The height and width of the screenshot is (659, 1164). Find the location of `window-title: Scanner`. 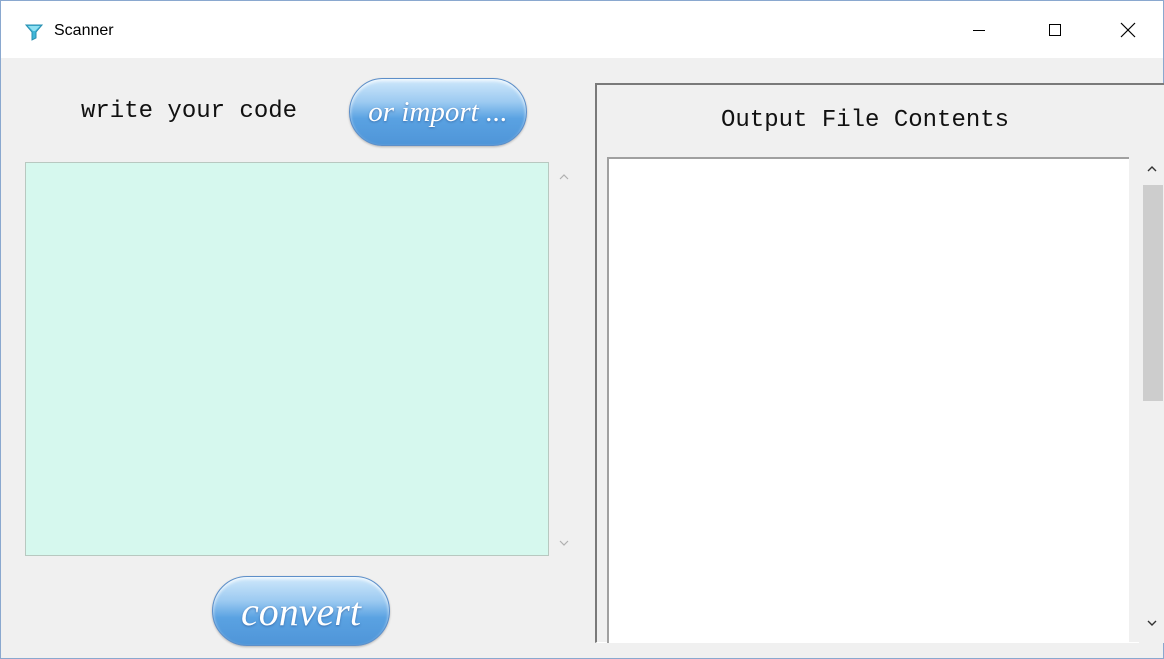

window-title: Scanner is located at coordinates (84, 30).